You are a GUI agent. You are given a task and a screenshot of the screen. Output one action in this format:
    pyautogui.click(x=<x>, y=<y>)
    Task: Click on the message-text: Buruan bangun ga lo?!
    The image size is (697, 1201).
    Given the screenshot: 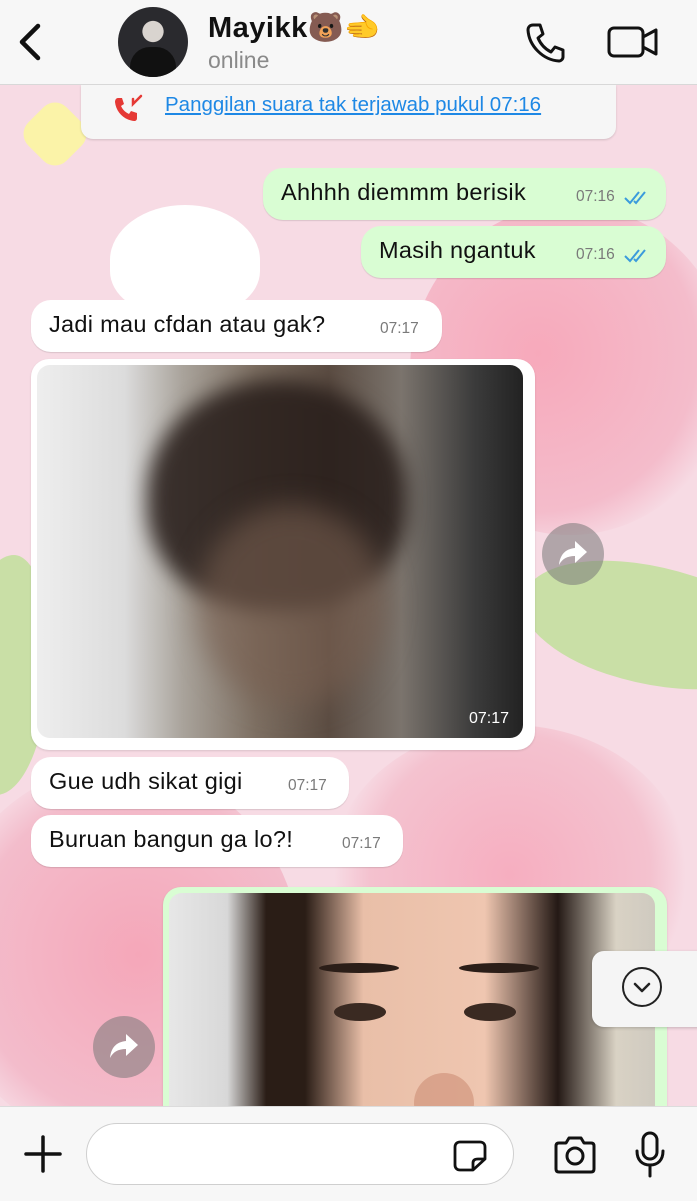 What is the action you would take?
    pyautogui.click(x=171, y=839)
    